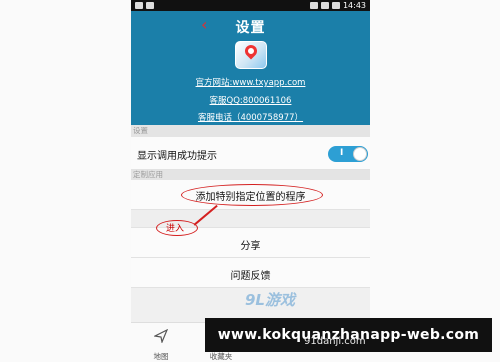 This screenshot has width=500, height=362. I want to click on page-title: 设置, so click(250, 28).